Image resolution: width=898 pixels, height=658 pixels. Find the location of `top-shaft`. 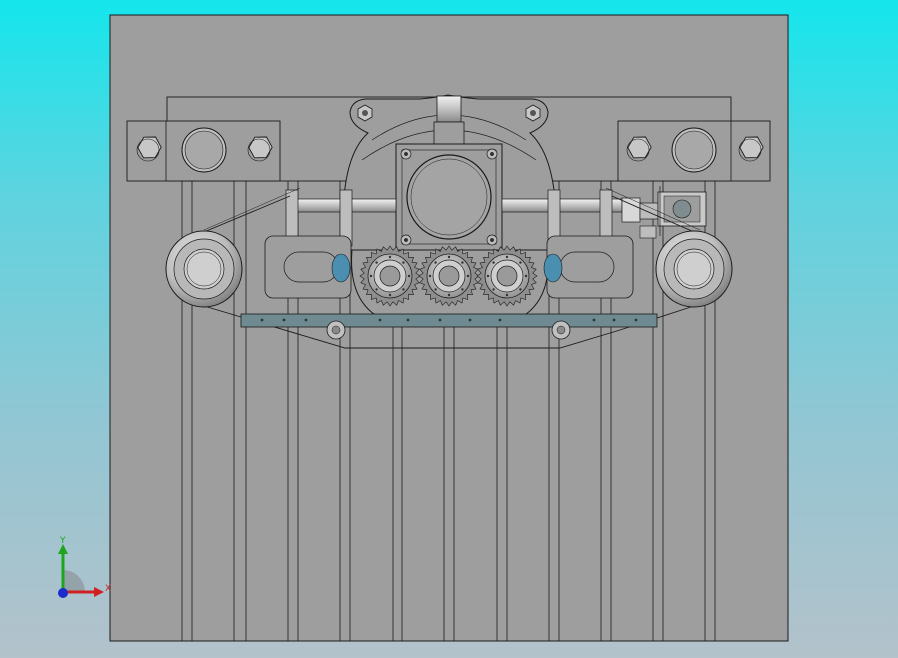

top-shaft is located at coordinates (449, 109).